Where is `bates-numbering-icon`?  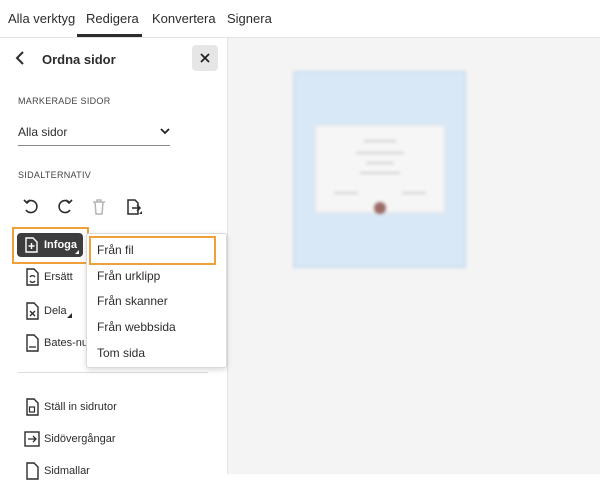
bates-numbering-icon is located at coordinates (32, 343).